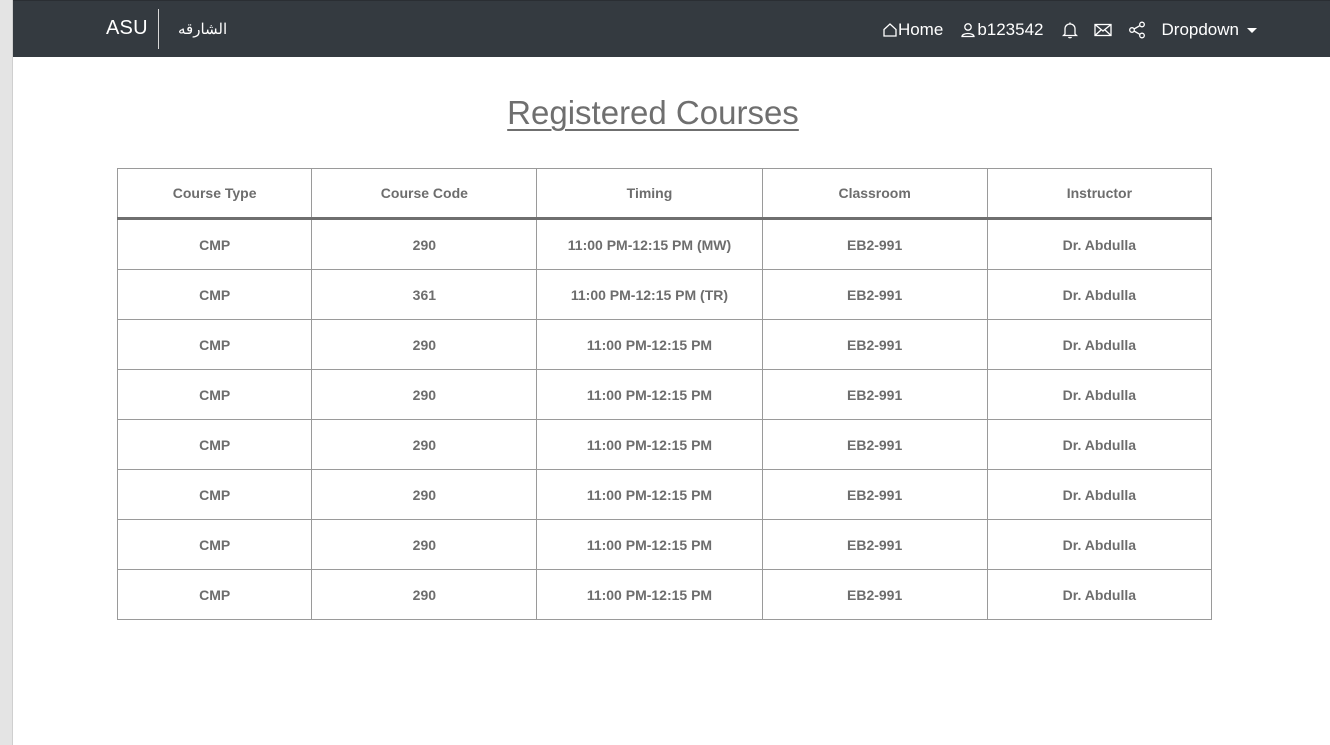  What do you see at coordinates (968, 30) in the screenshot?
I see `user-icon` at bounding box center [968, 30].